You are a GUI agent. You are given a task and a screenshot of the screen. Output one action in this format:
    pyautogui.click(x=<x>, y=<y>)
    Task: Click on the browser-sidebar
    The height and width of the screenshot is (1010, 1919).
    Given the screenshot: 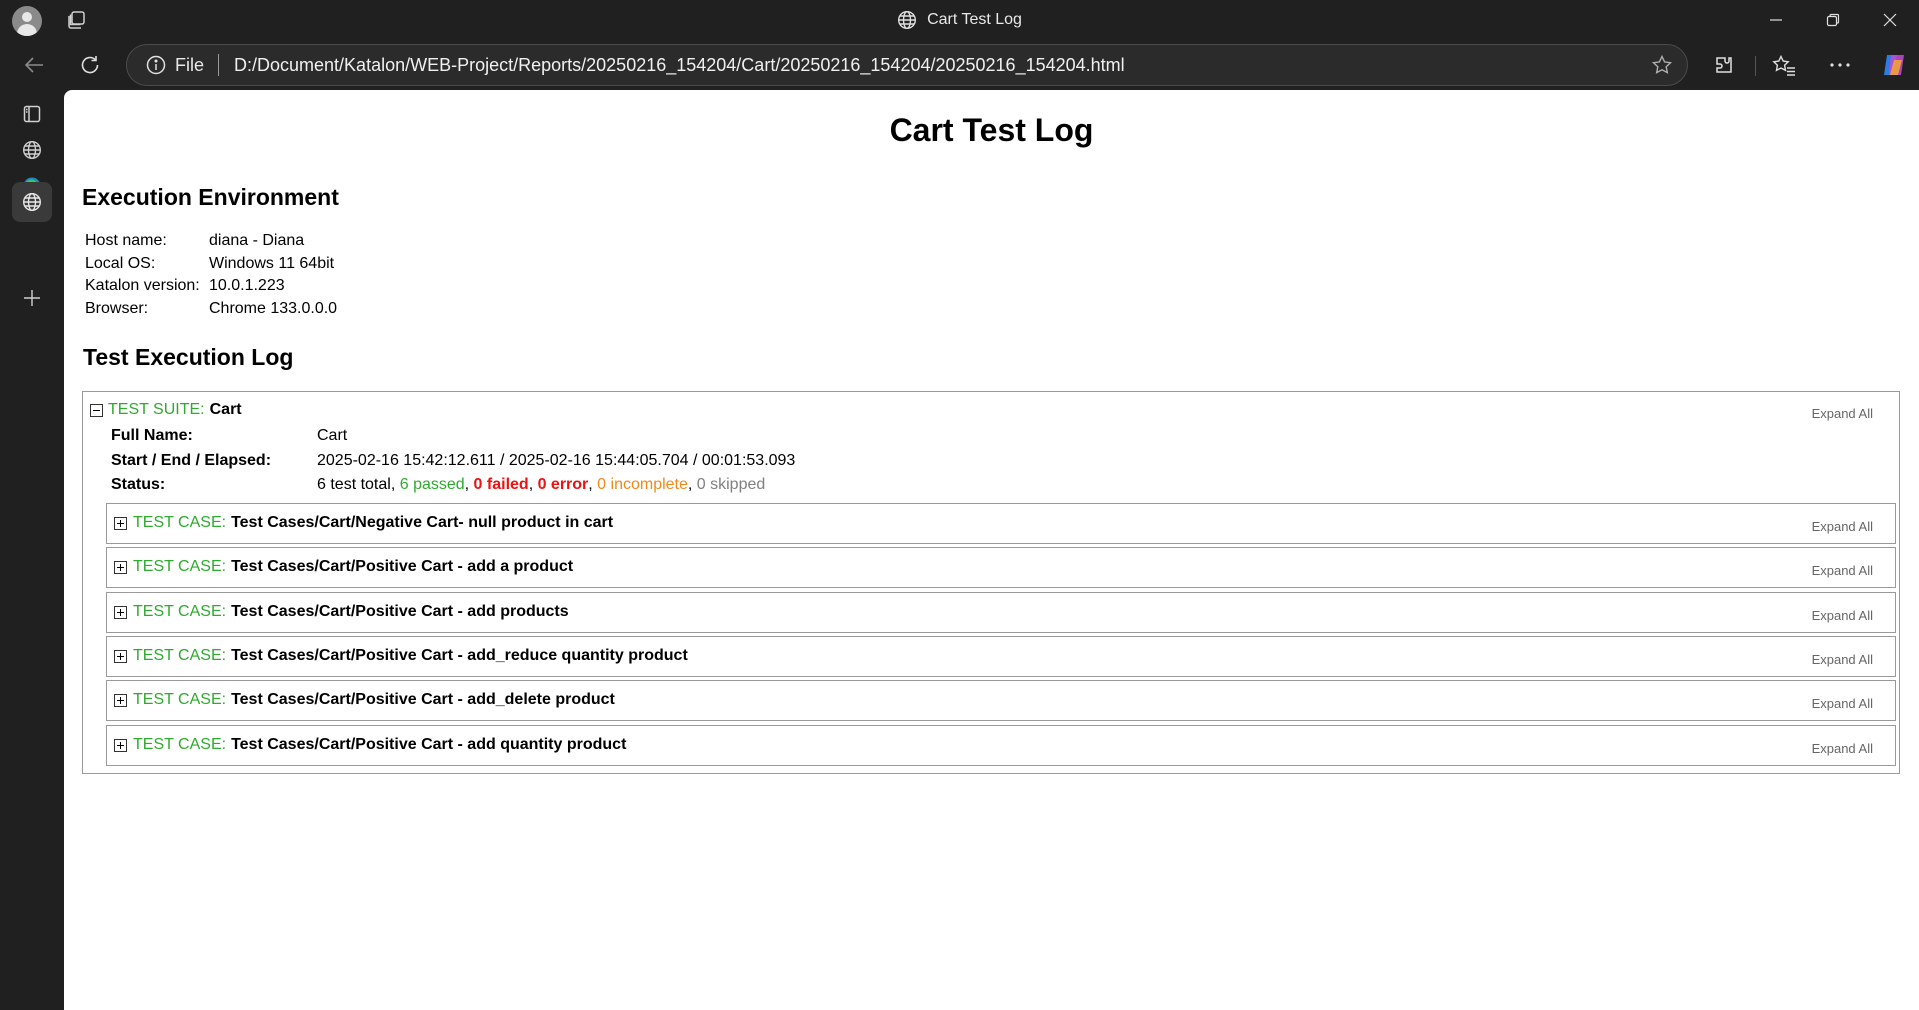 What is the action you would take?
    pyautogui.click(x=32, y=550)
    